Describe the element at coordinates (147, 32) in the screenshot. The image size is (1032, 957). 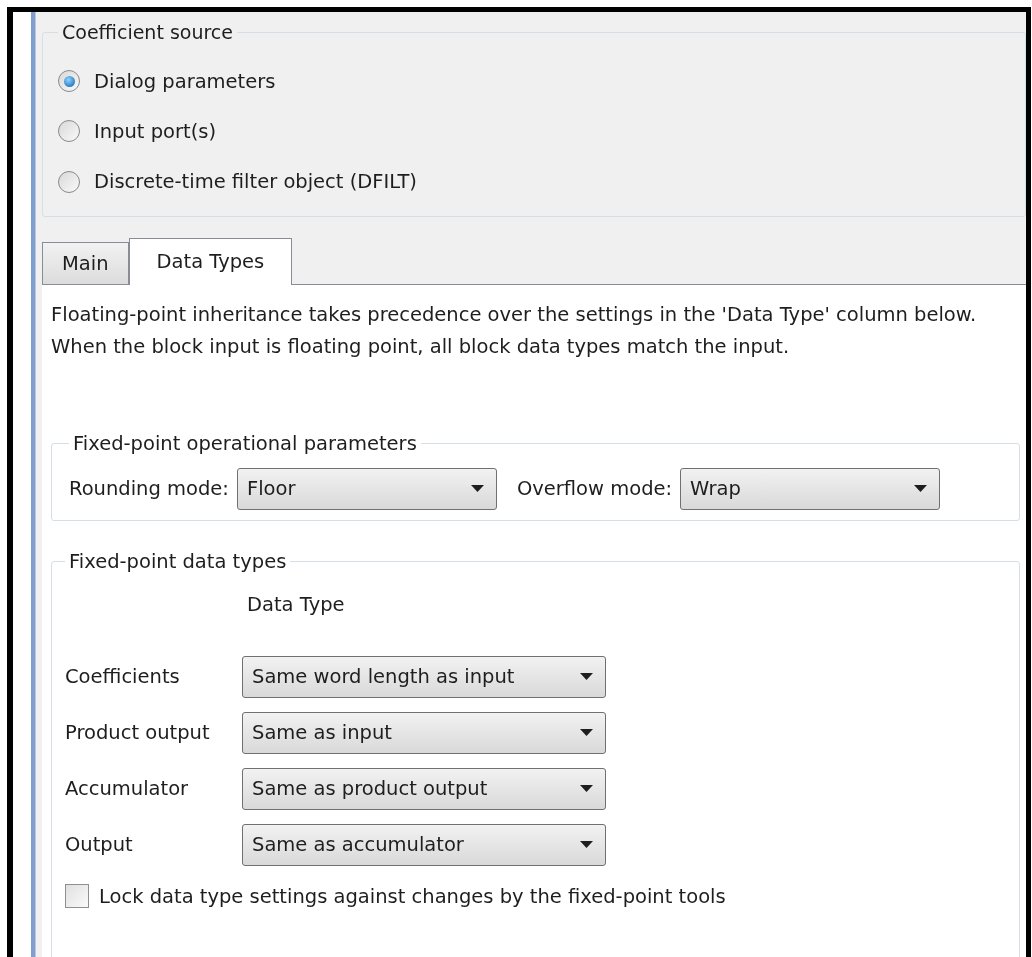
I see `group-title: Coefficient source` at that location.